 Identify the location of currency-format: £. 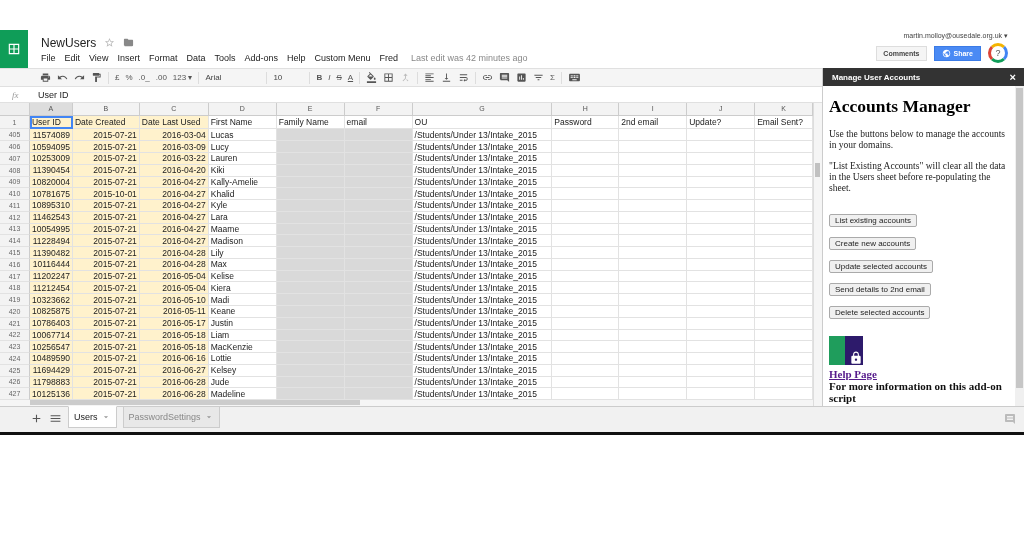
(117, 77).